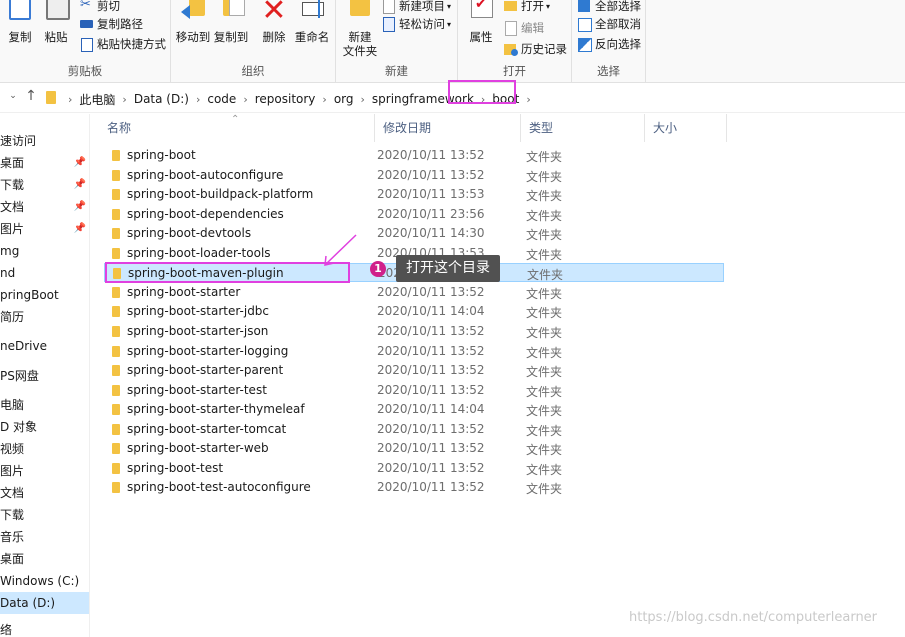 Image resolution: width=905 pixels, height=637 pixels. Describe the element at coordinates (360, 14) in the screenshot. I see `new-folder-icon` at that location.